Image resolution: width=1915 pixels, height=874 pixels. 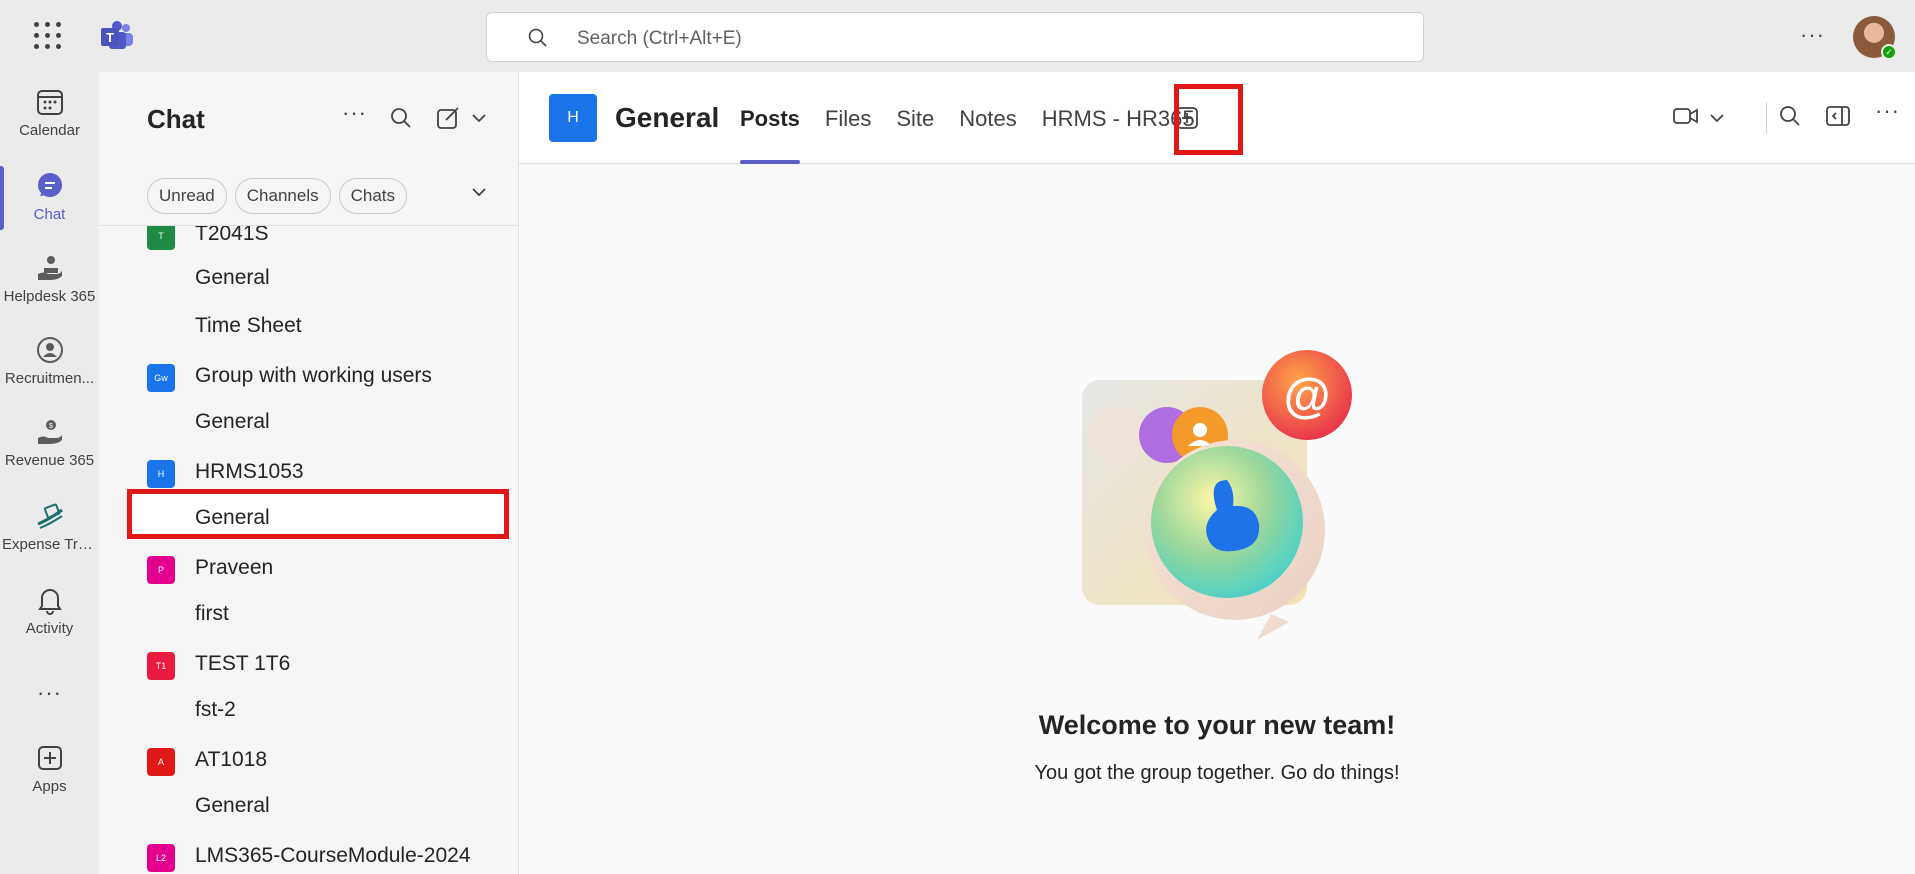 I want to click on list-item-team: L2 LMS365-CourseModule-2024, so click(x=309, y=854).